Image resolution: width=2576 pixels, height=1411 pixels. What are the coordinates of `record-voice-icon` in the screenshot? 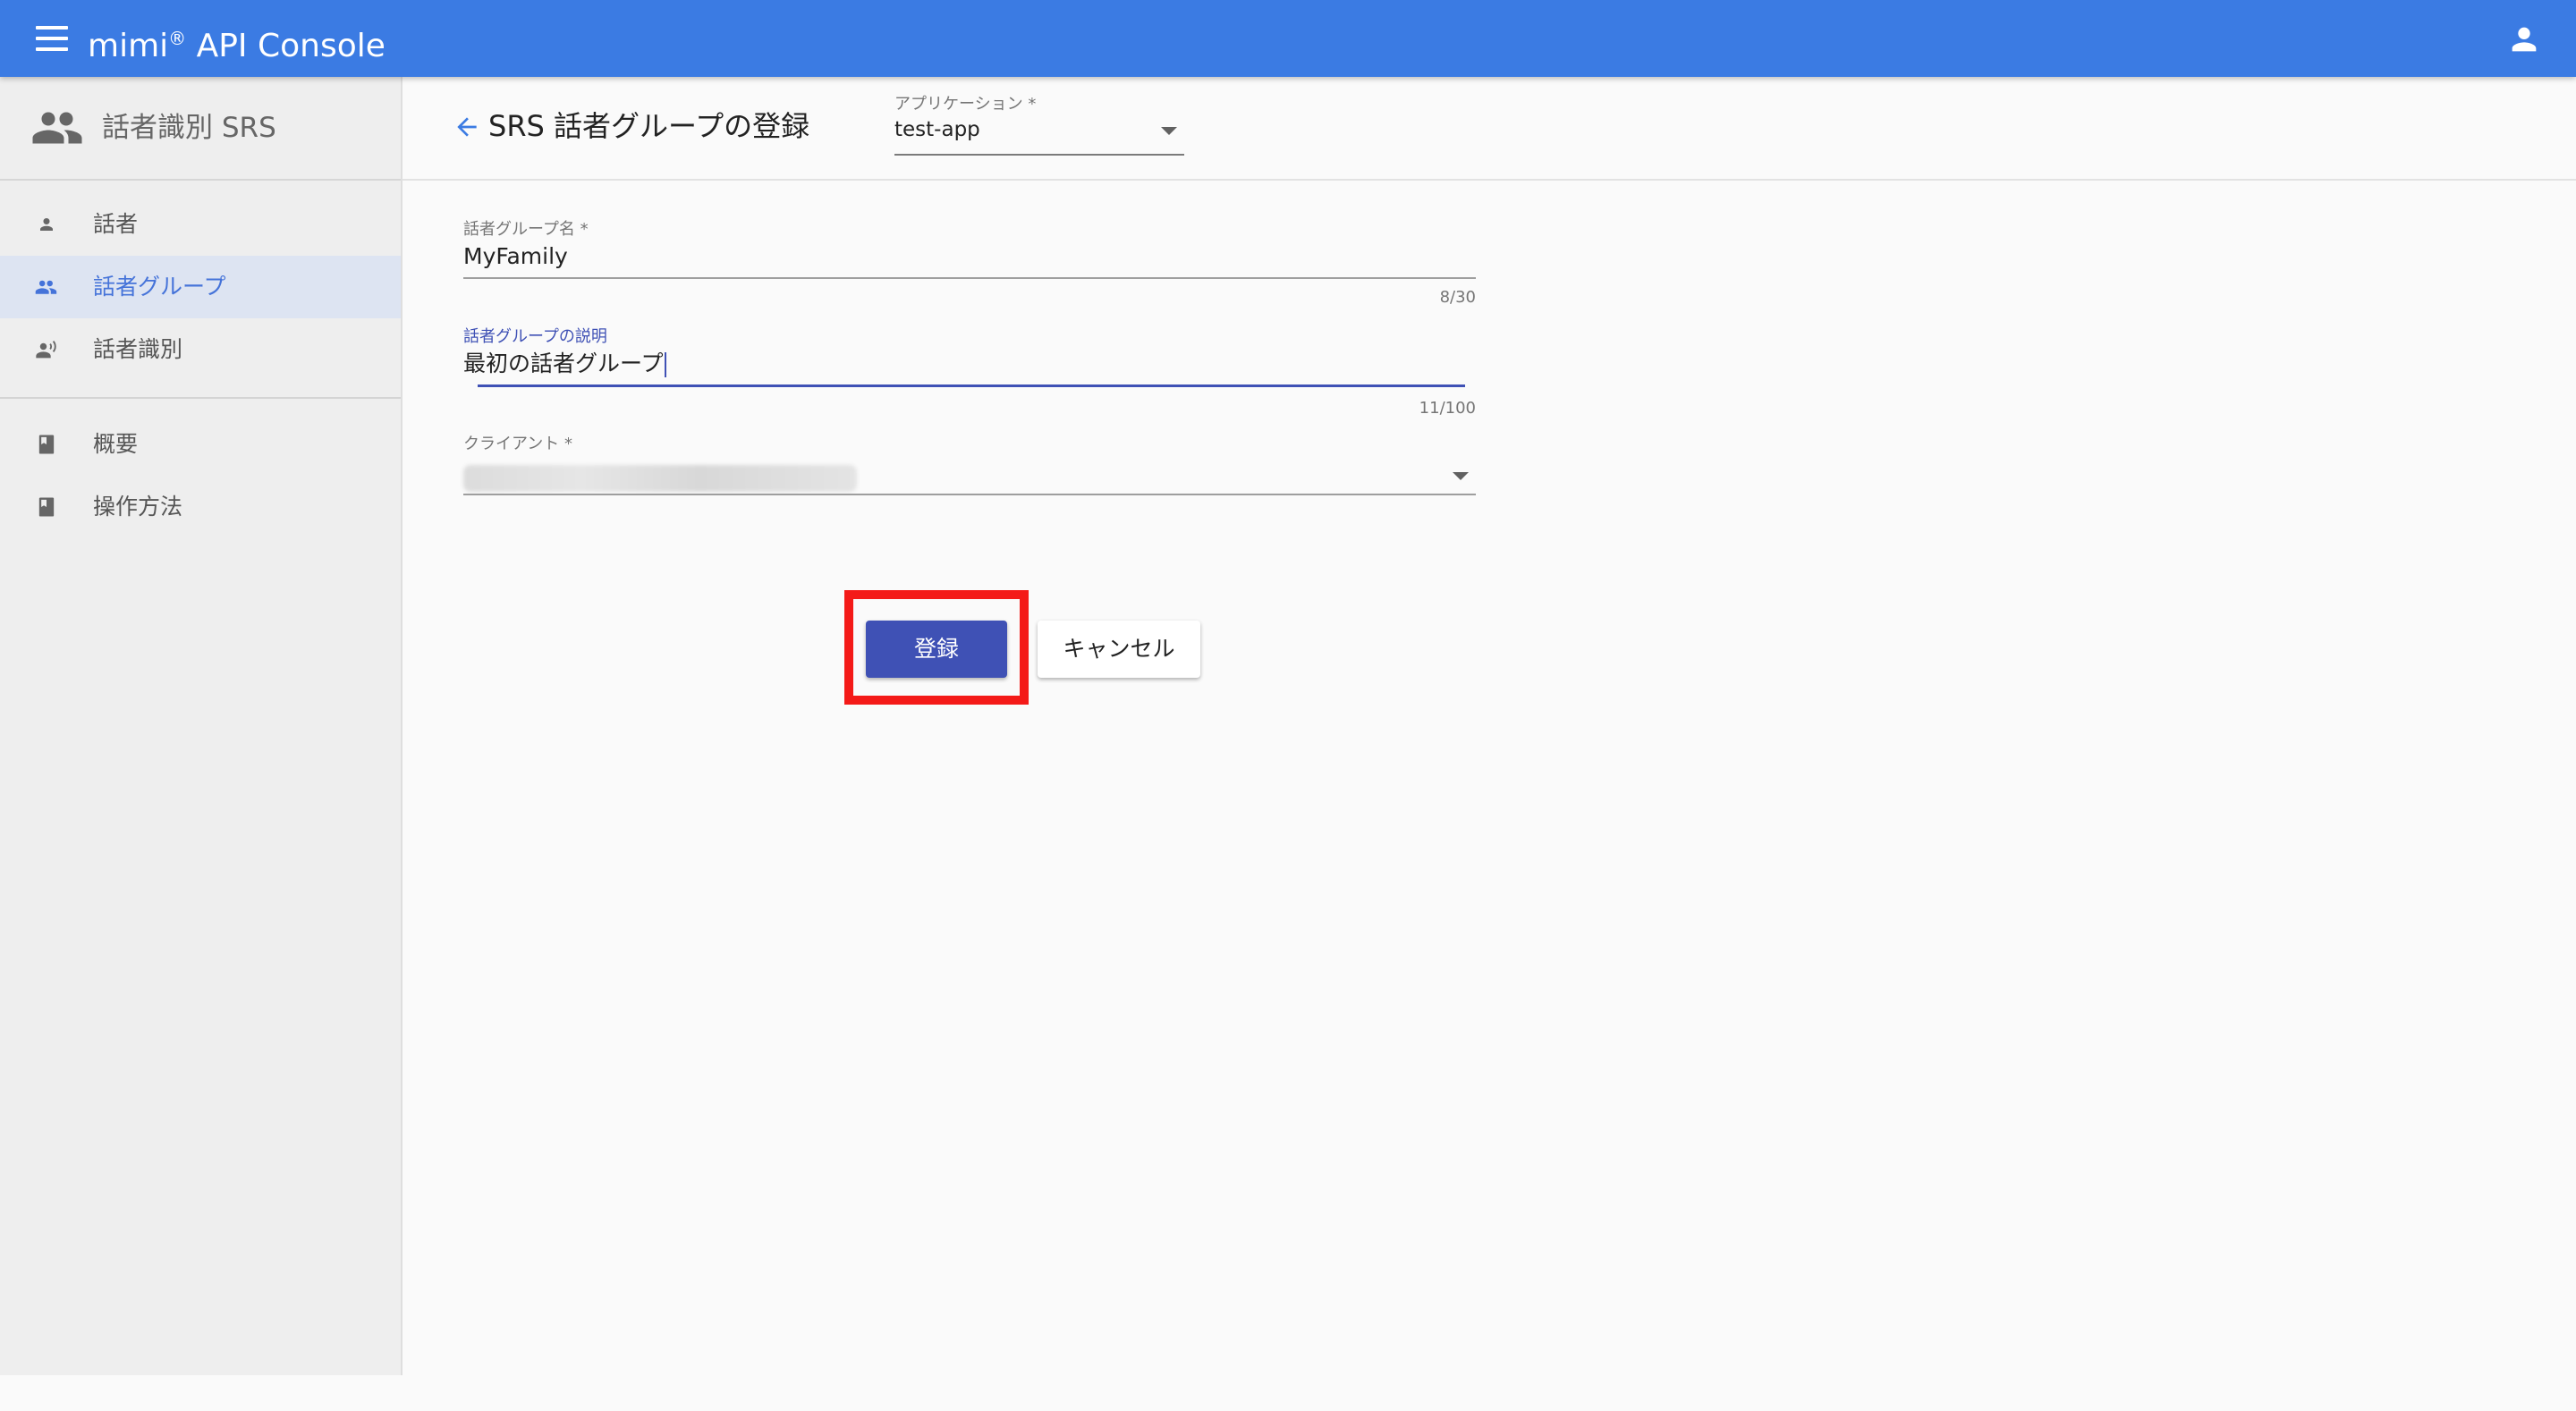 It's located at (46, 350).